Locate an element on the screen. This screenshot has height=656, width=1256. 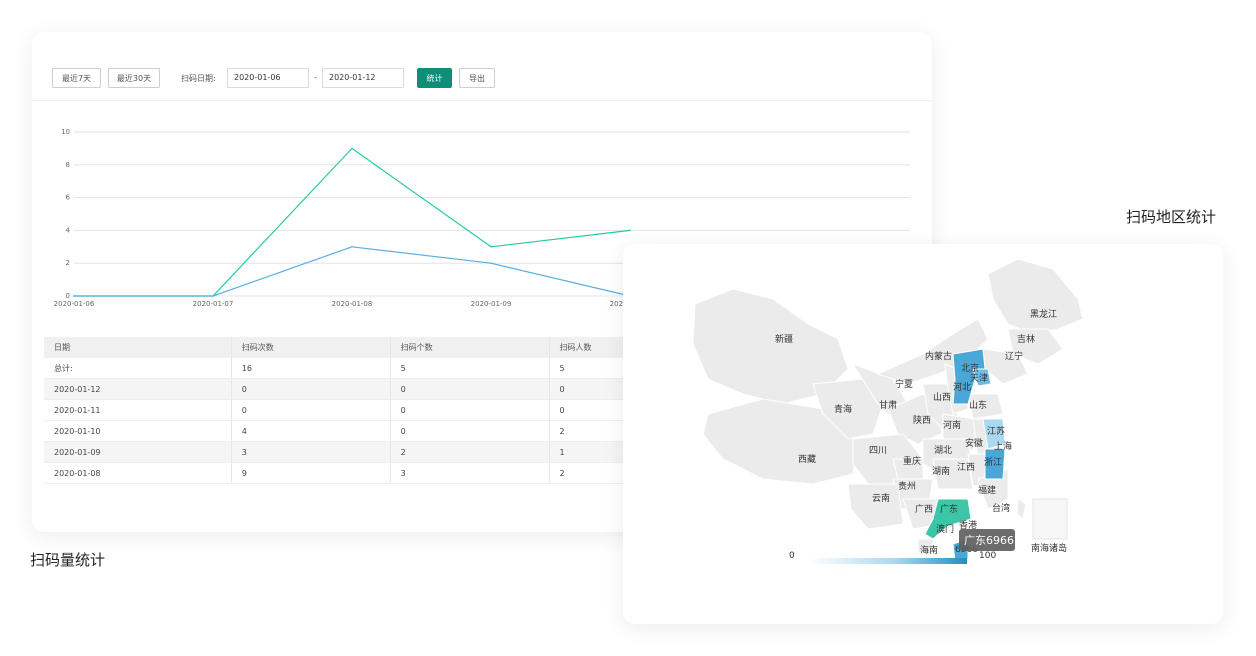
table-cell: 4 is located at coordinates (311, 431).